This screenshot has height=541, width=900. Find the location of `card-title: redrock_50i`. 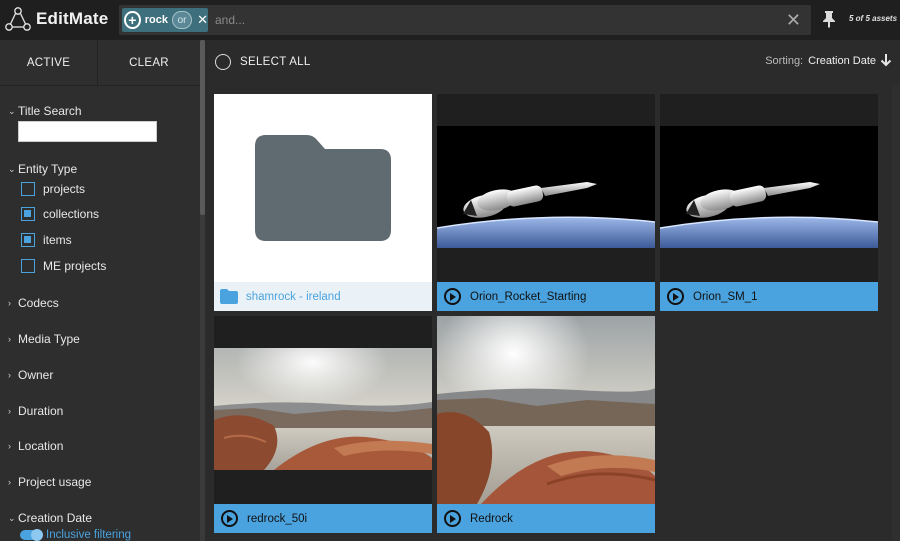

card-title: redrock_50i is located at coordinates (277, 518).